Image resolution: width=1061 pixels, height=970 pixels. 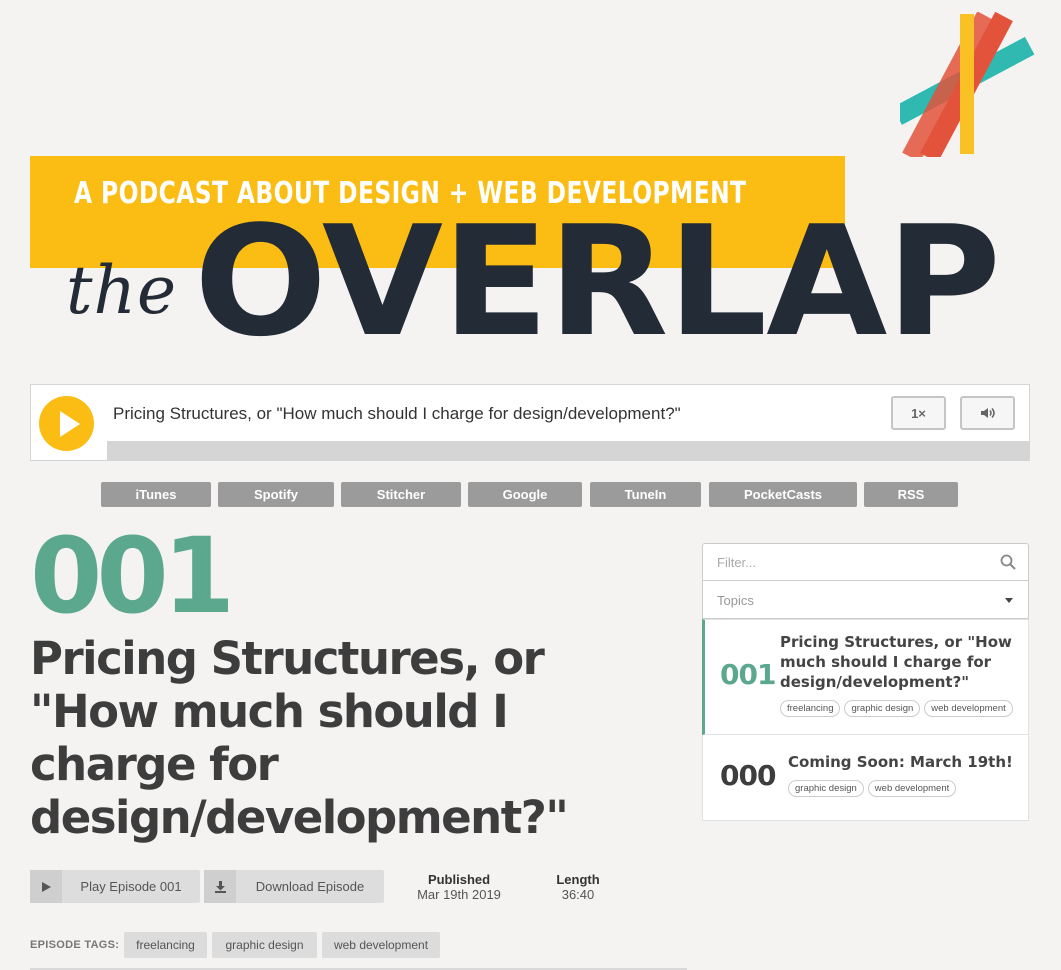 I want to click on play-episode-label: Play Episode 001, so click(x=131, y=886).